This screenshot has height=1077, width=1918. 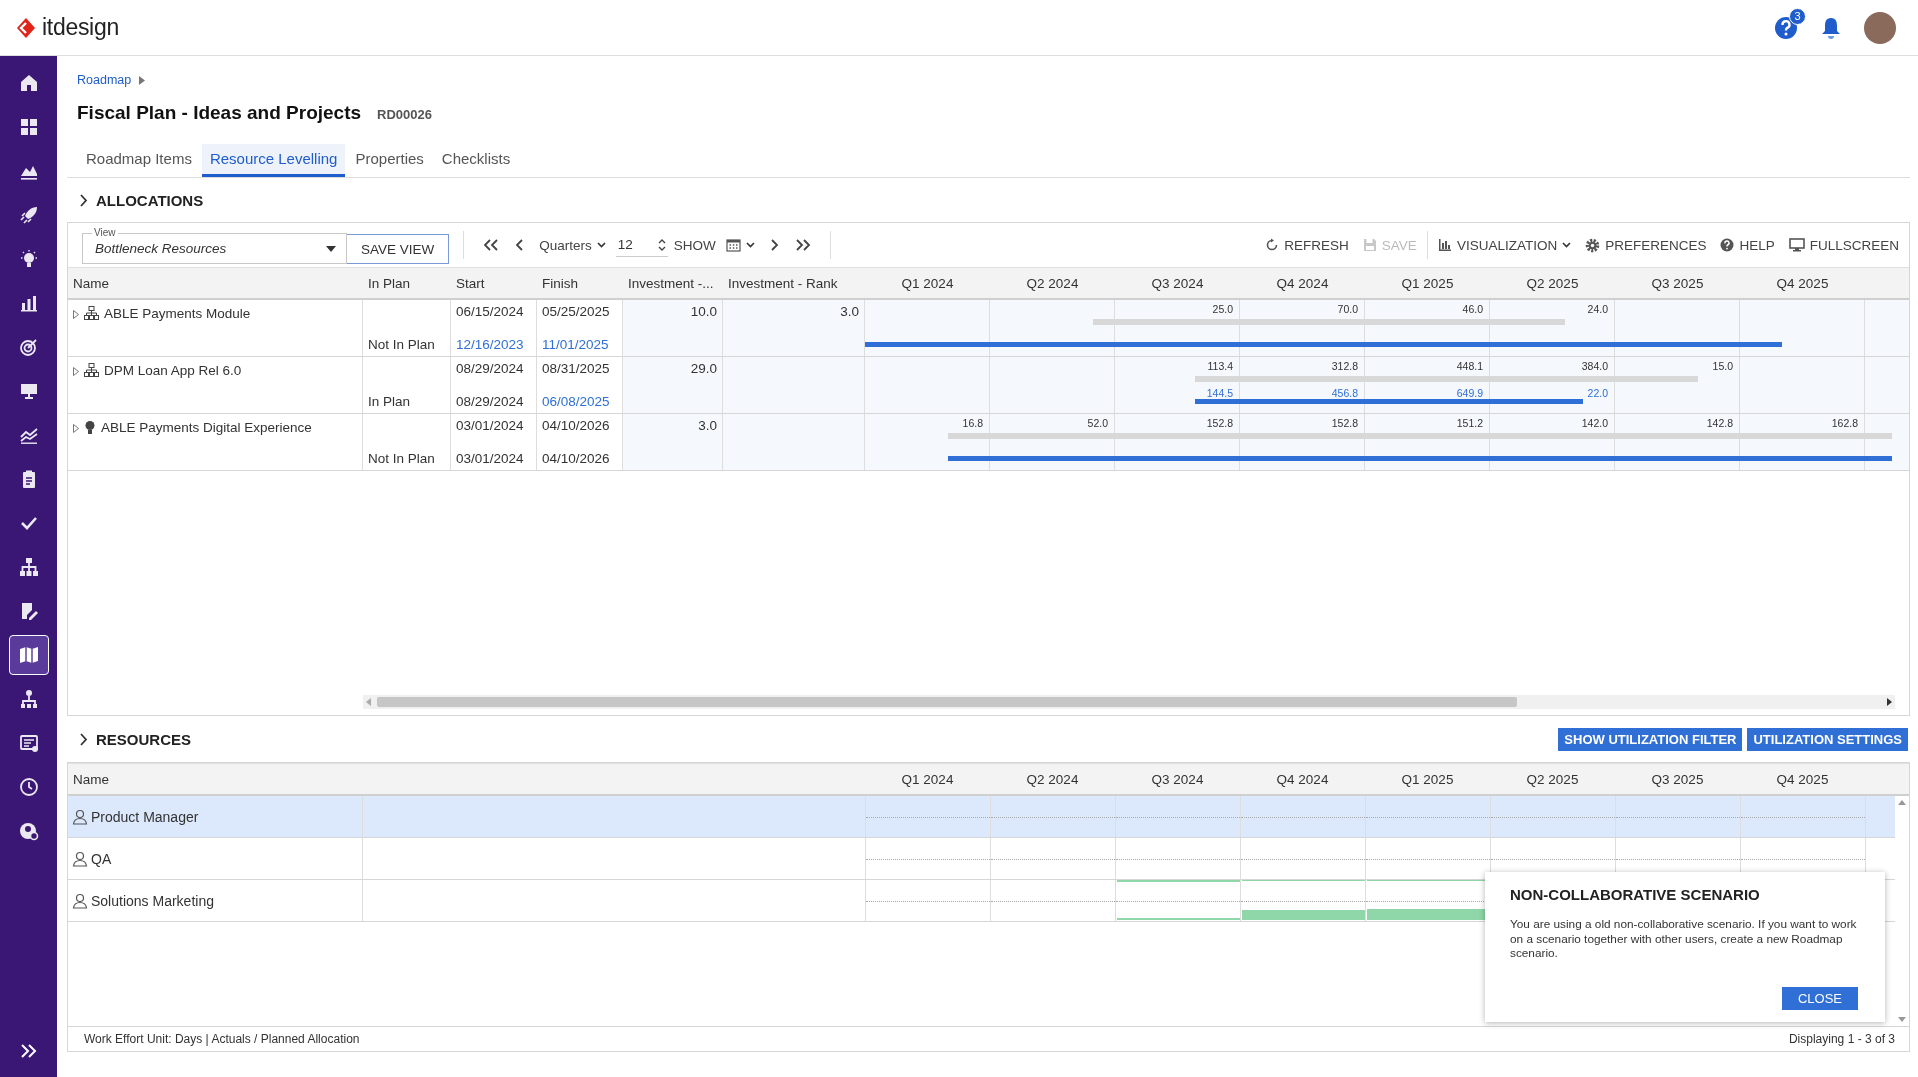 I want to click on field-label: View, so click(x=105, y=232).